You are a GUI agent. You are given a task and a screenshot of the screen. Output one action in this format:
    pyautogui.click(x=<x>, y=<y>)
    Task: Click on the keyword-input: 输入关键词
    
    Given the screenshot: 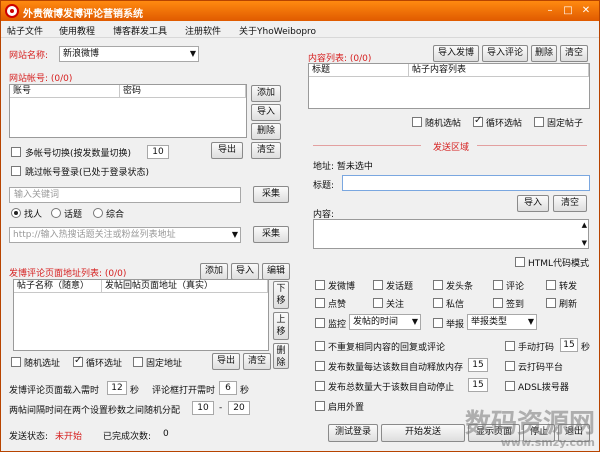 What is the action you would take?
    pyautogui.click(x=125, y=195)
    